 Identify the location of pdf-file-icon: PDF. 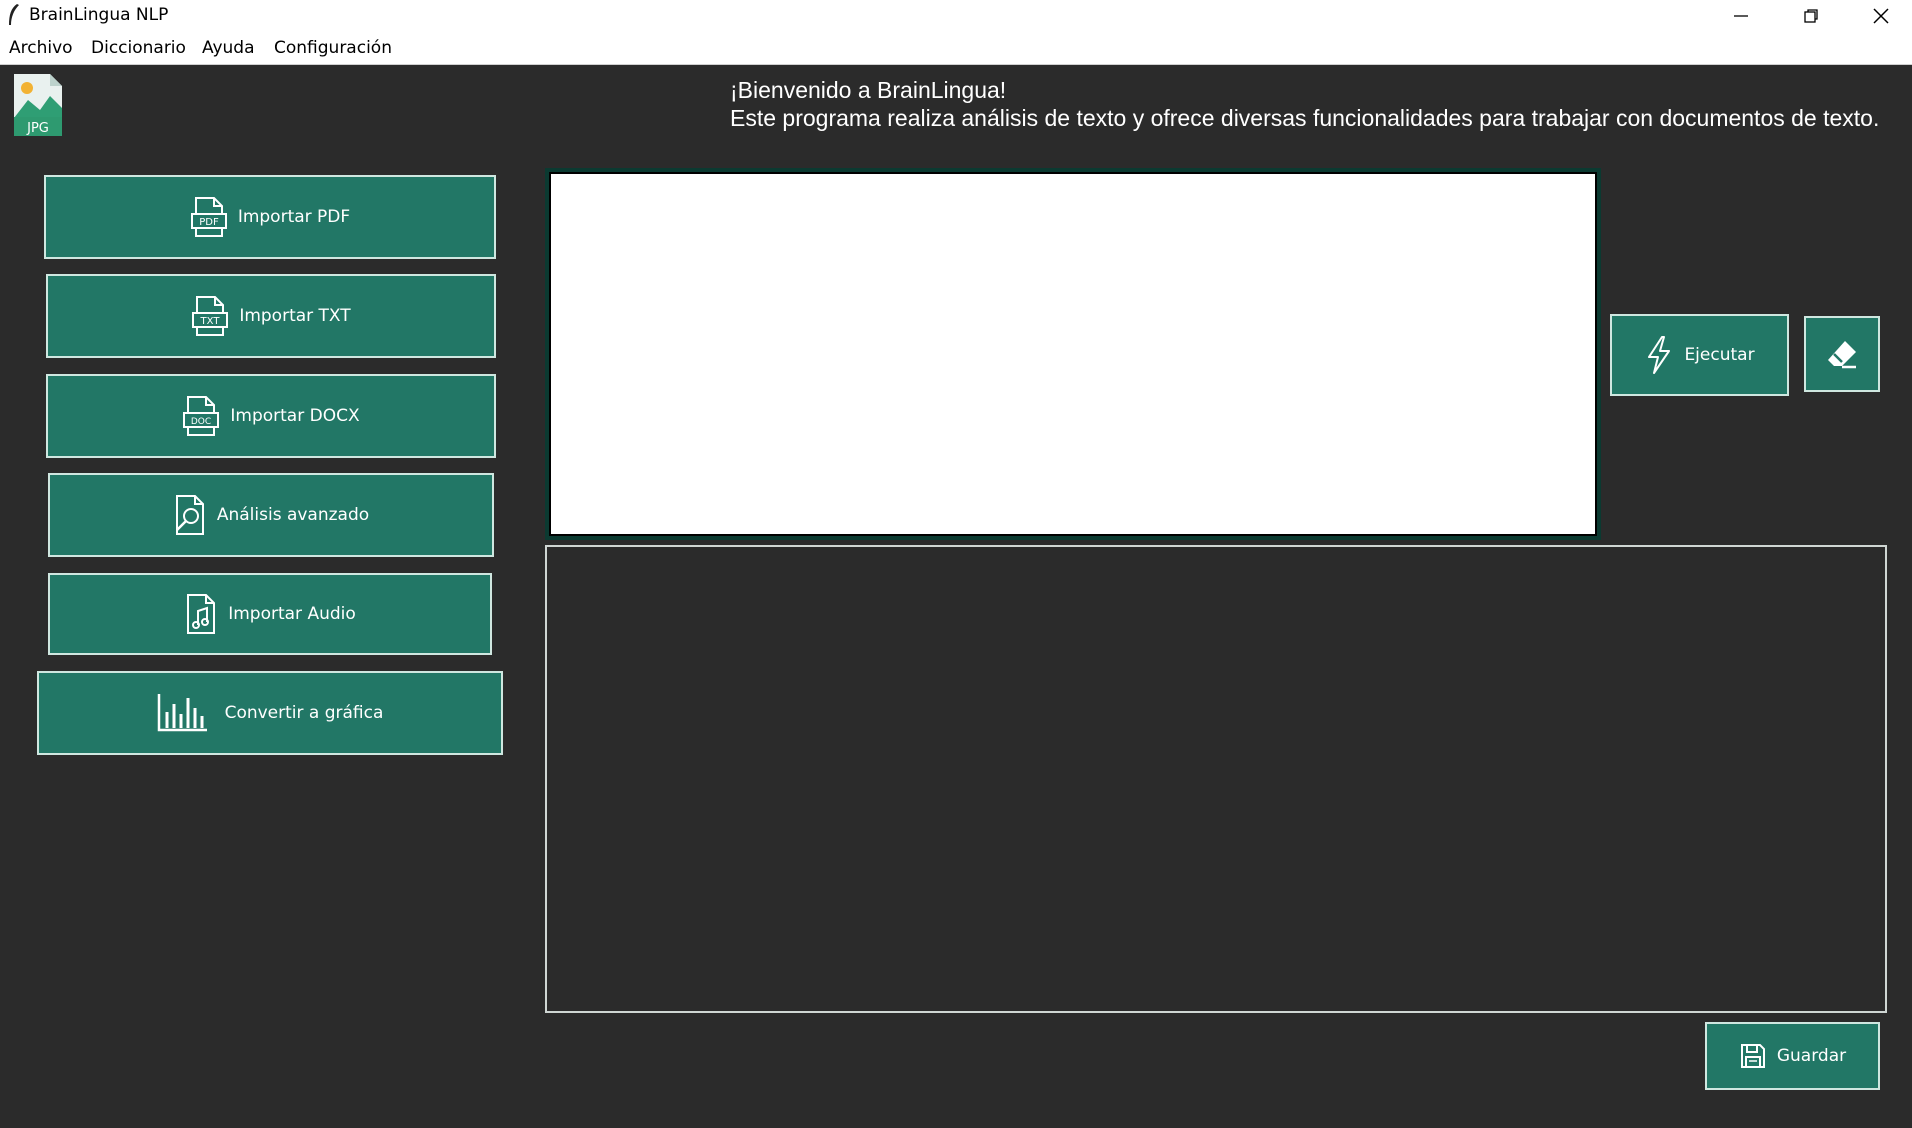
(208, 217).